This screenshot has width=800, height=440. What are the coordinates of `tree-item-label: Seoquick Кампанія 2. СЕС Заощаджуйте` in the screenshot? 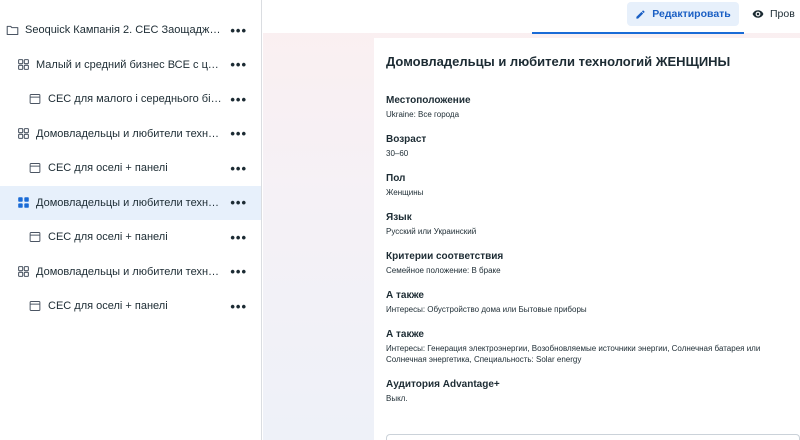 It's located at (124, 30).